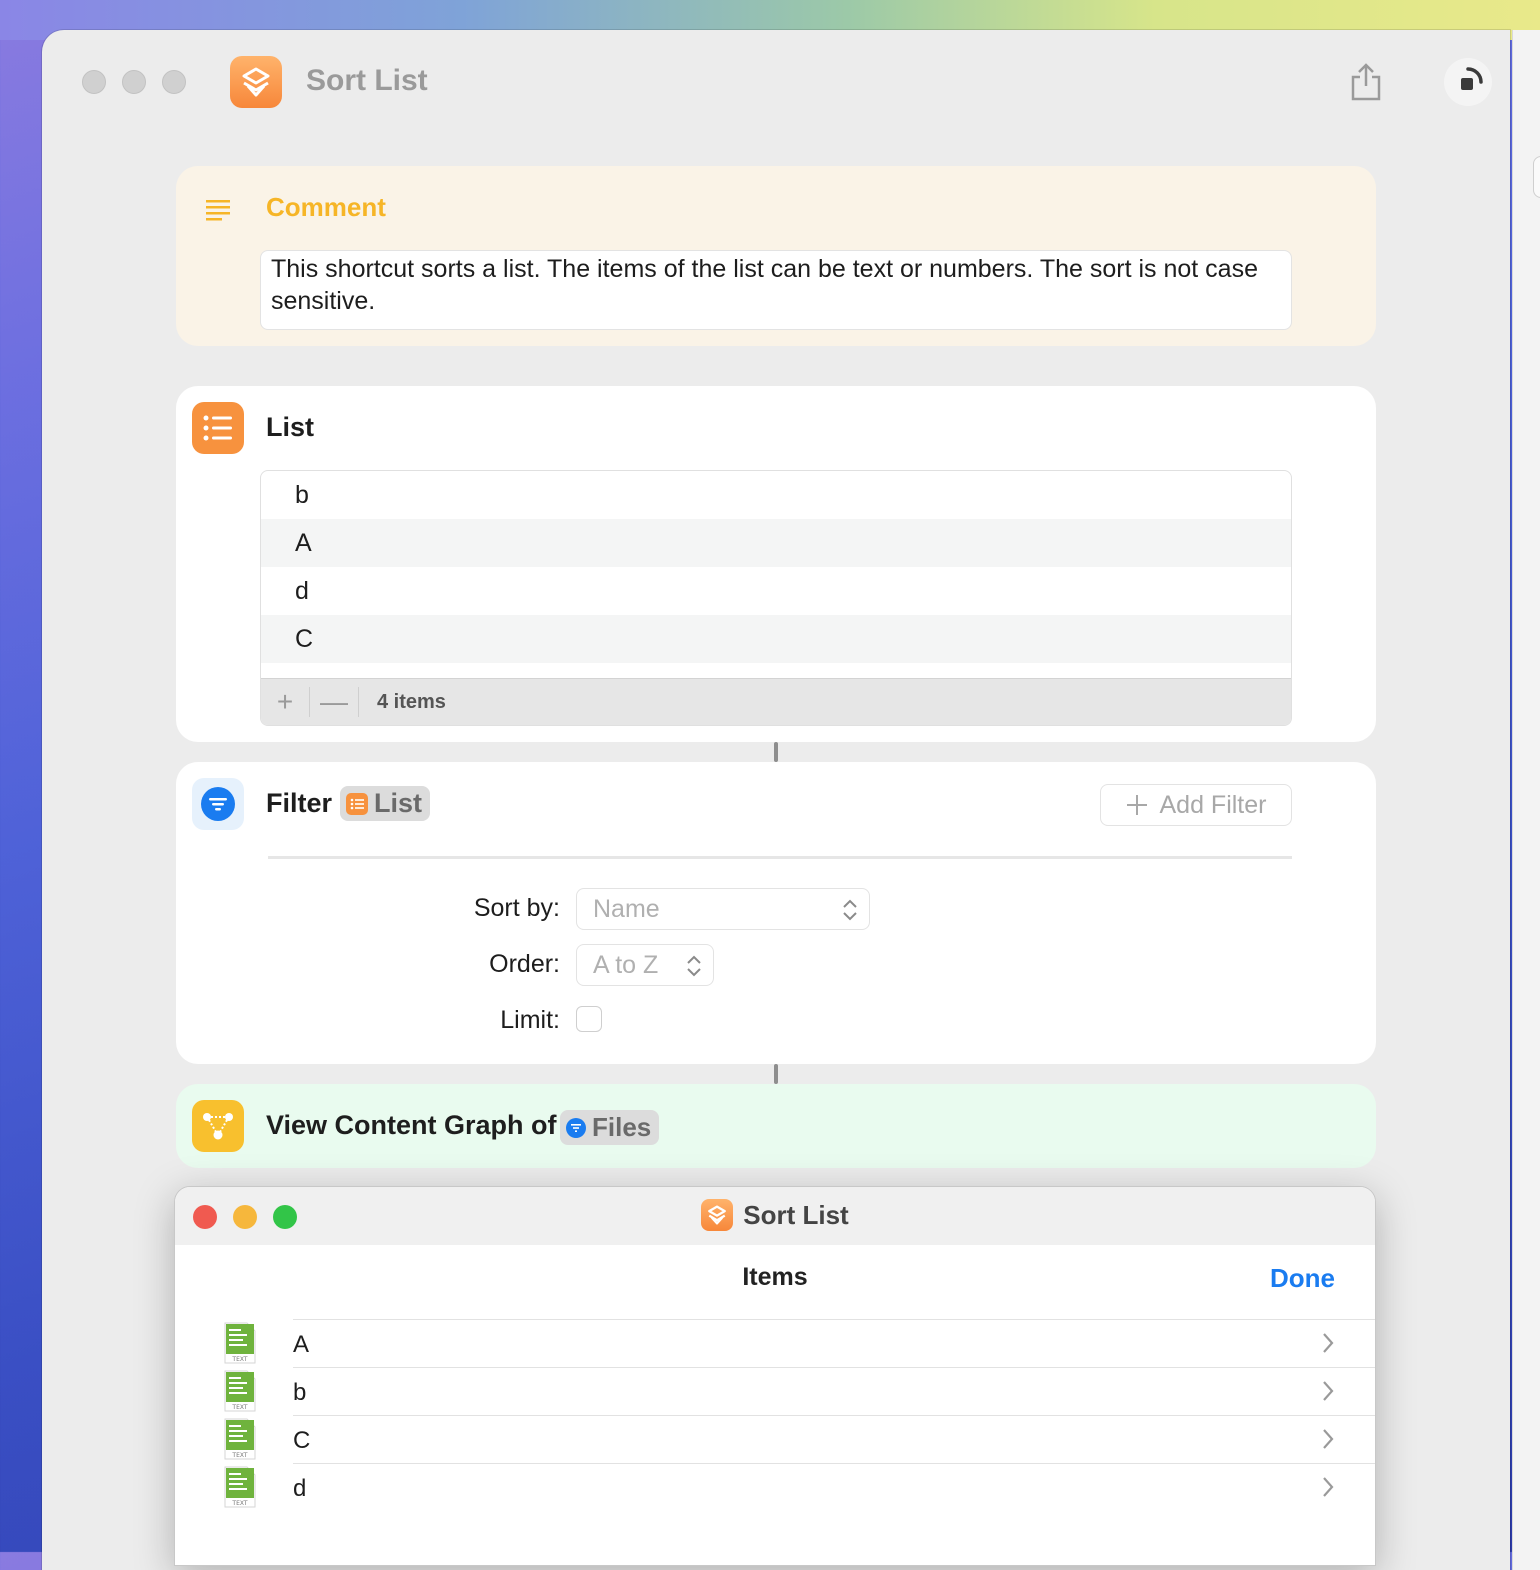  I want to click on list-variable-token: List, so click(385, 803).